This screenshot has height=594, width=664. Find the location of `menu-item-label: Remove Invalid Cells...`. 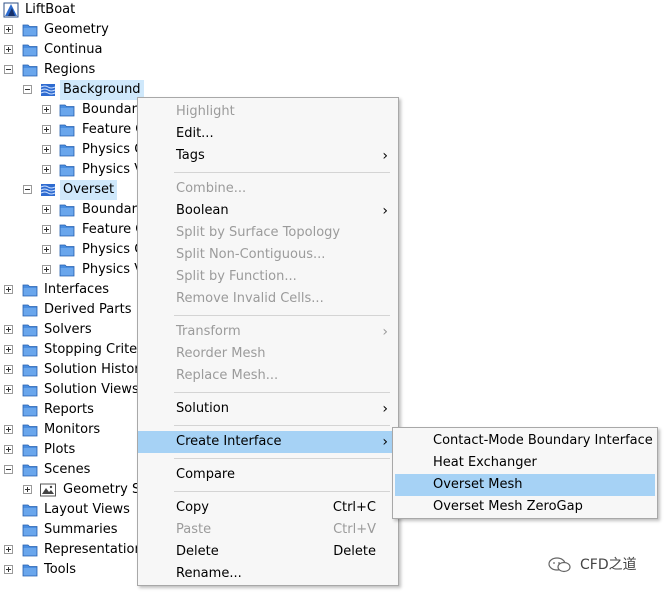

menu-item-label: Remove Invalid Cells... is located at coordinates (250, 298).